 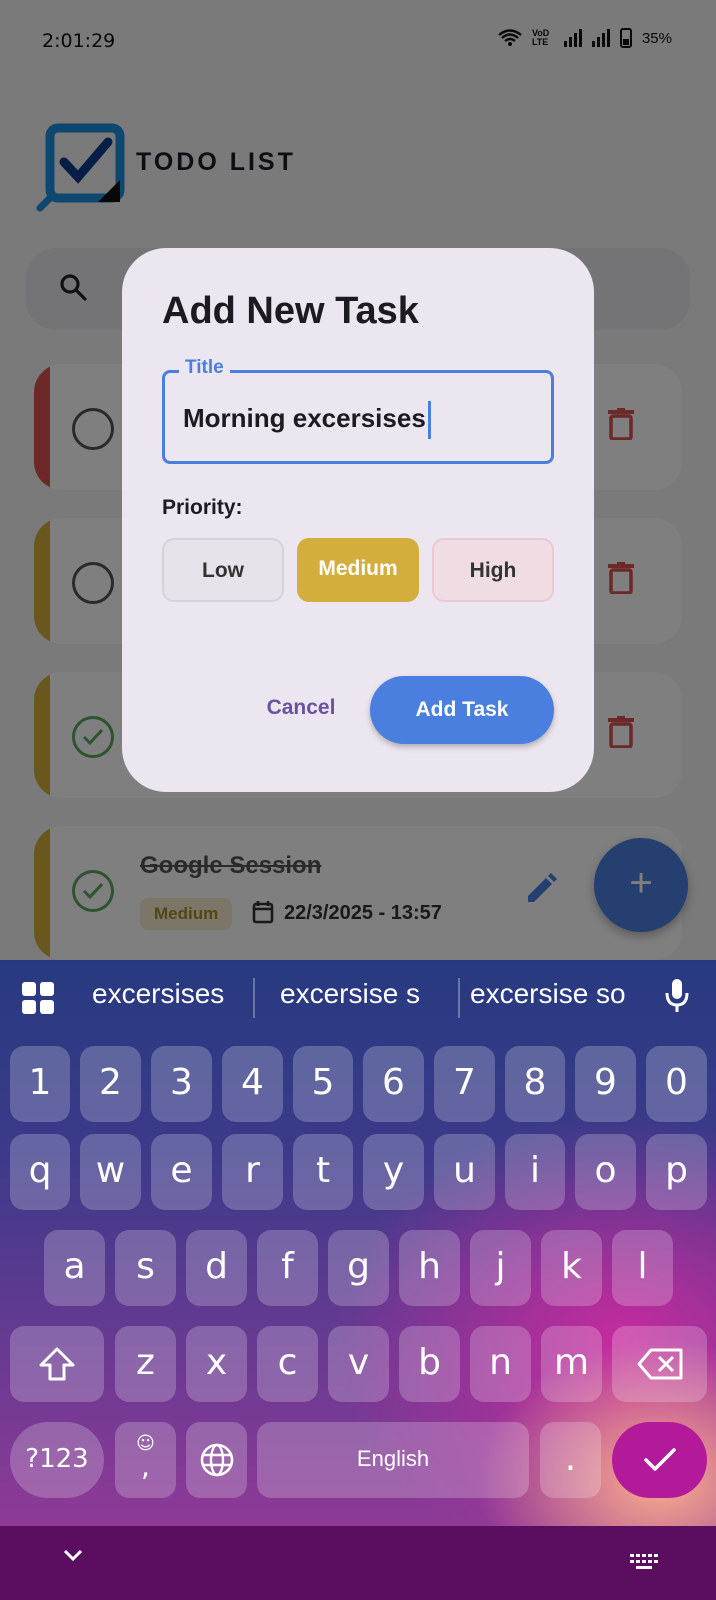 What do you see at coordinates (216, 1364) in the screenshot?
I see `key-x: x` at bounding box center [216, 1364].